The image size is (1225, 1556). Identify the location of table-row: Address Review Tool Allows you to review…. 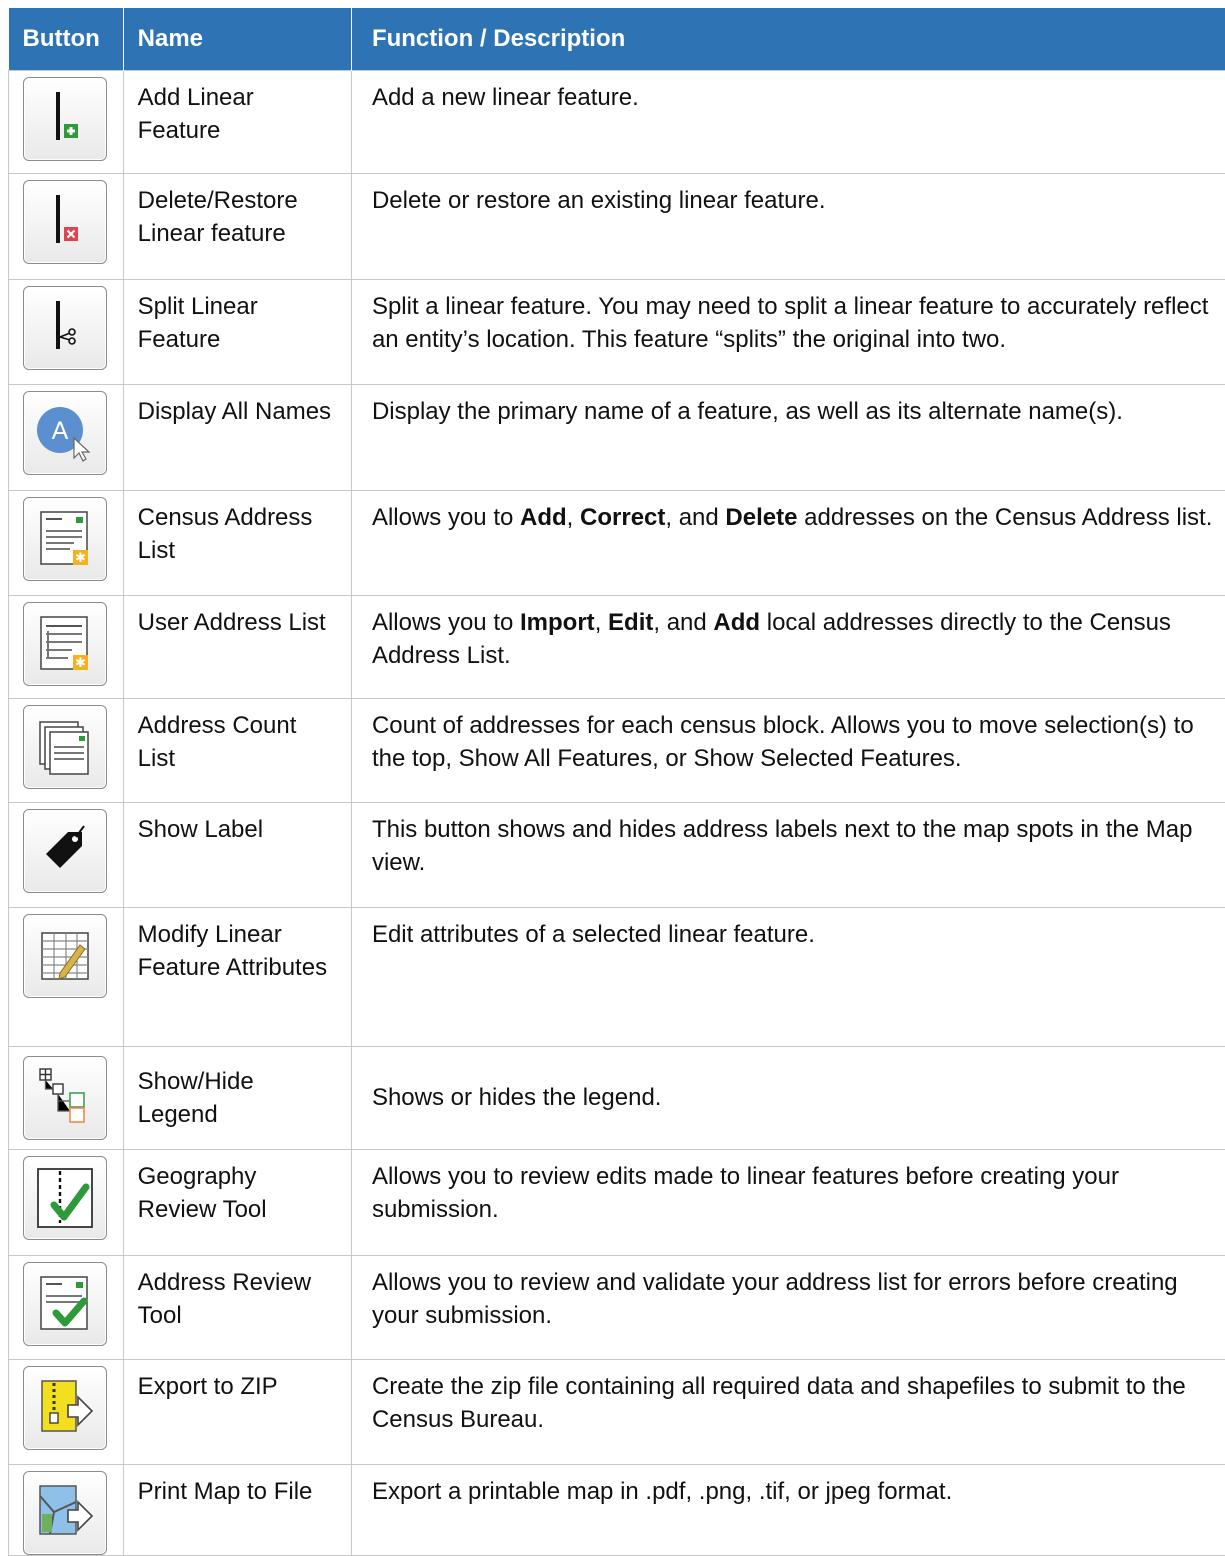
(617, 1307).